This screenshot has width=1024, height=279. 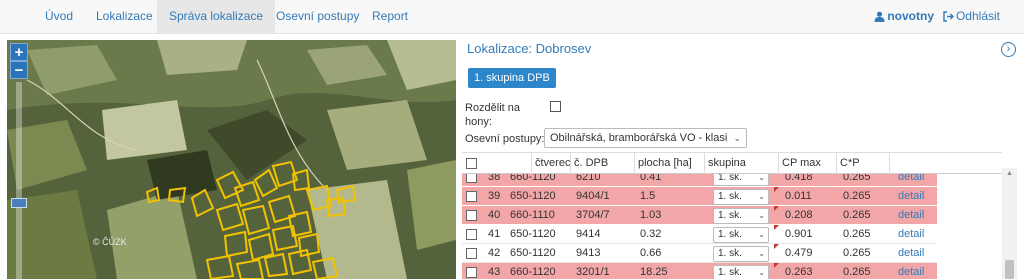 I want to click on logout-link: Odhlásit, so click(x=971, y=17).